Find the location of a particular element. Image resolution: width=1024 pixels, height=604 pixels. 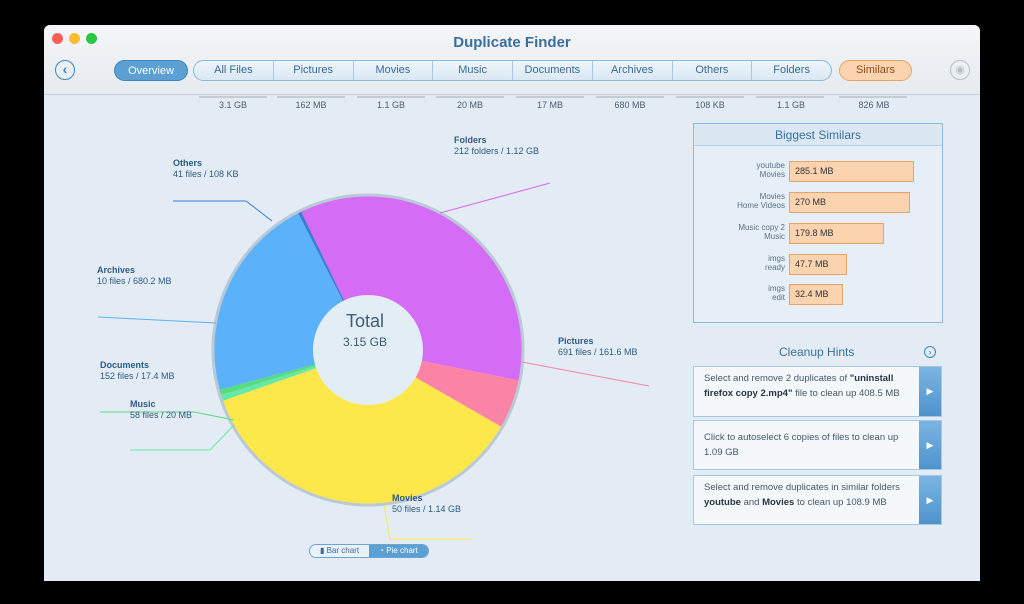

similar-row: imgs ready 47.7 MB is located at coordinates (819, 265).